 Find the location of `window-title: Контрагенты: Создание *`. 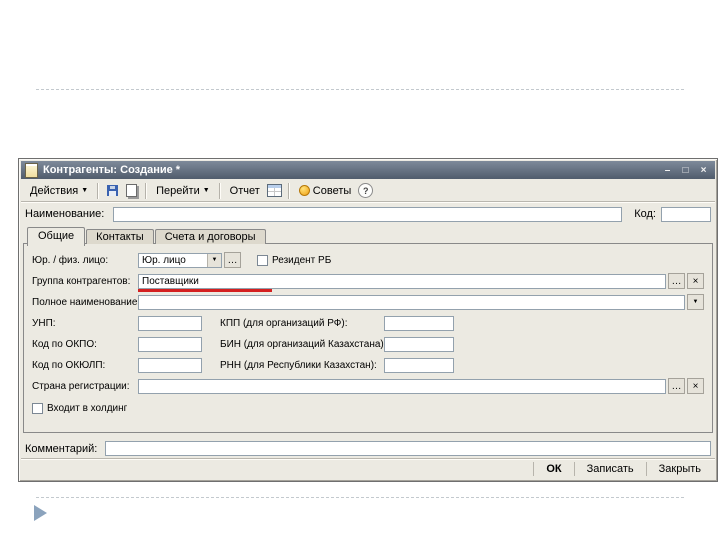

window-title: Контрагенты: Создание * is located at coordinates (112, 170).